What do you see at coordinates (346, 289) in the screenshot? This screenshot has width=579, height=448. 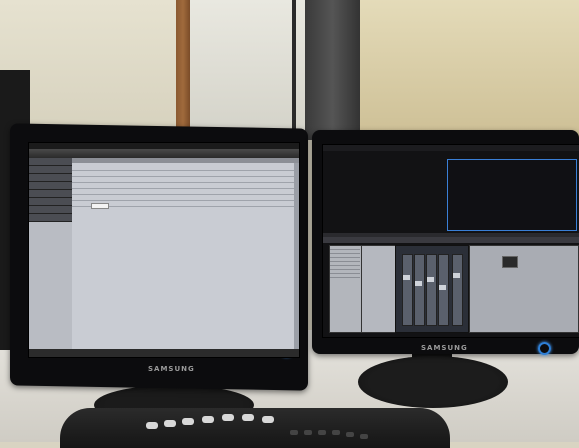 I see `file-browser` at bounding box center [346, 289].